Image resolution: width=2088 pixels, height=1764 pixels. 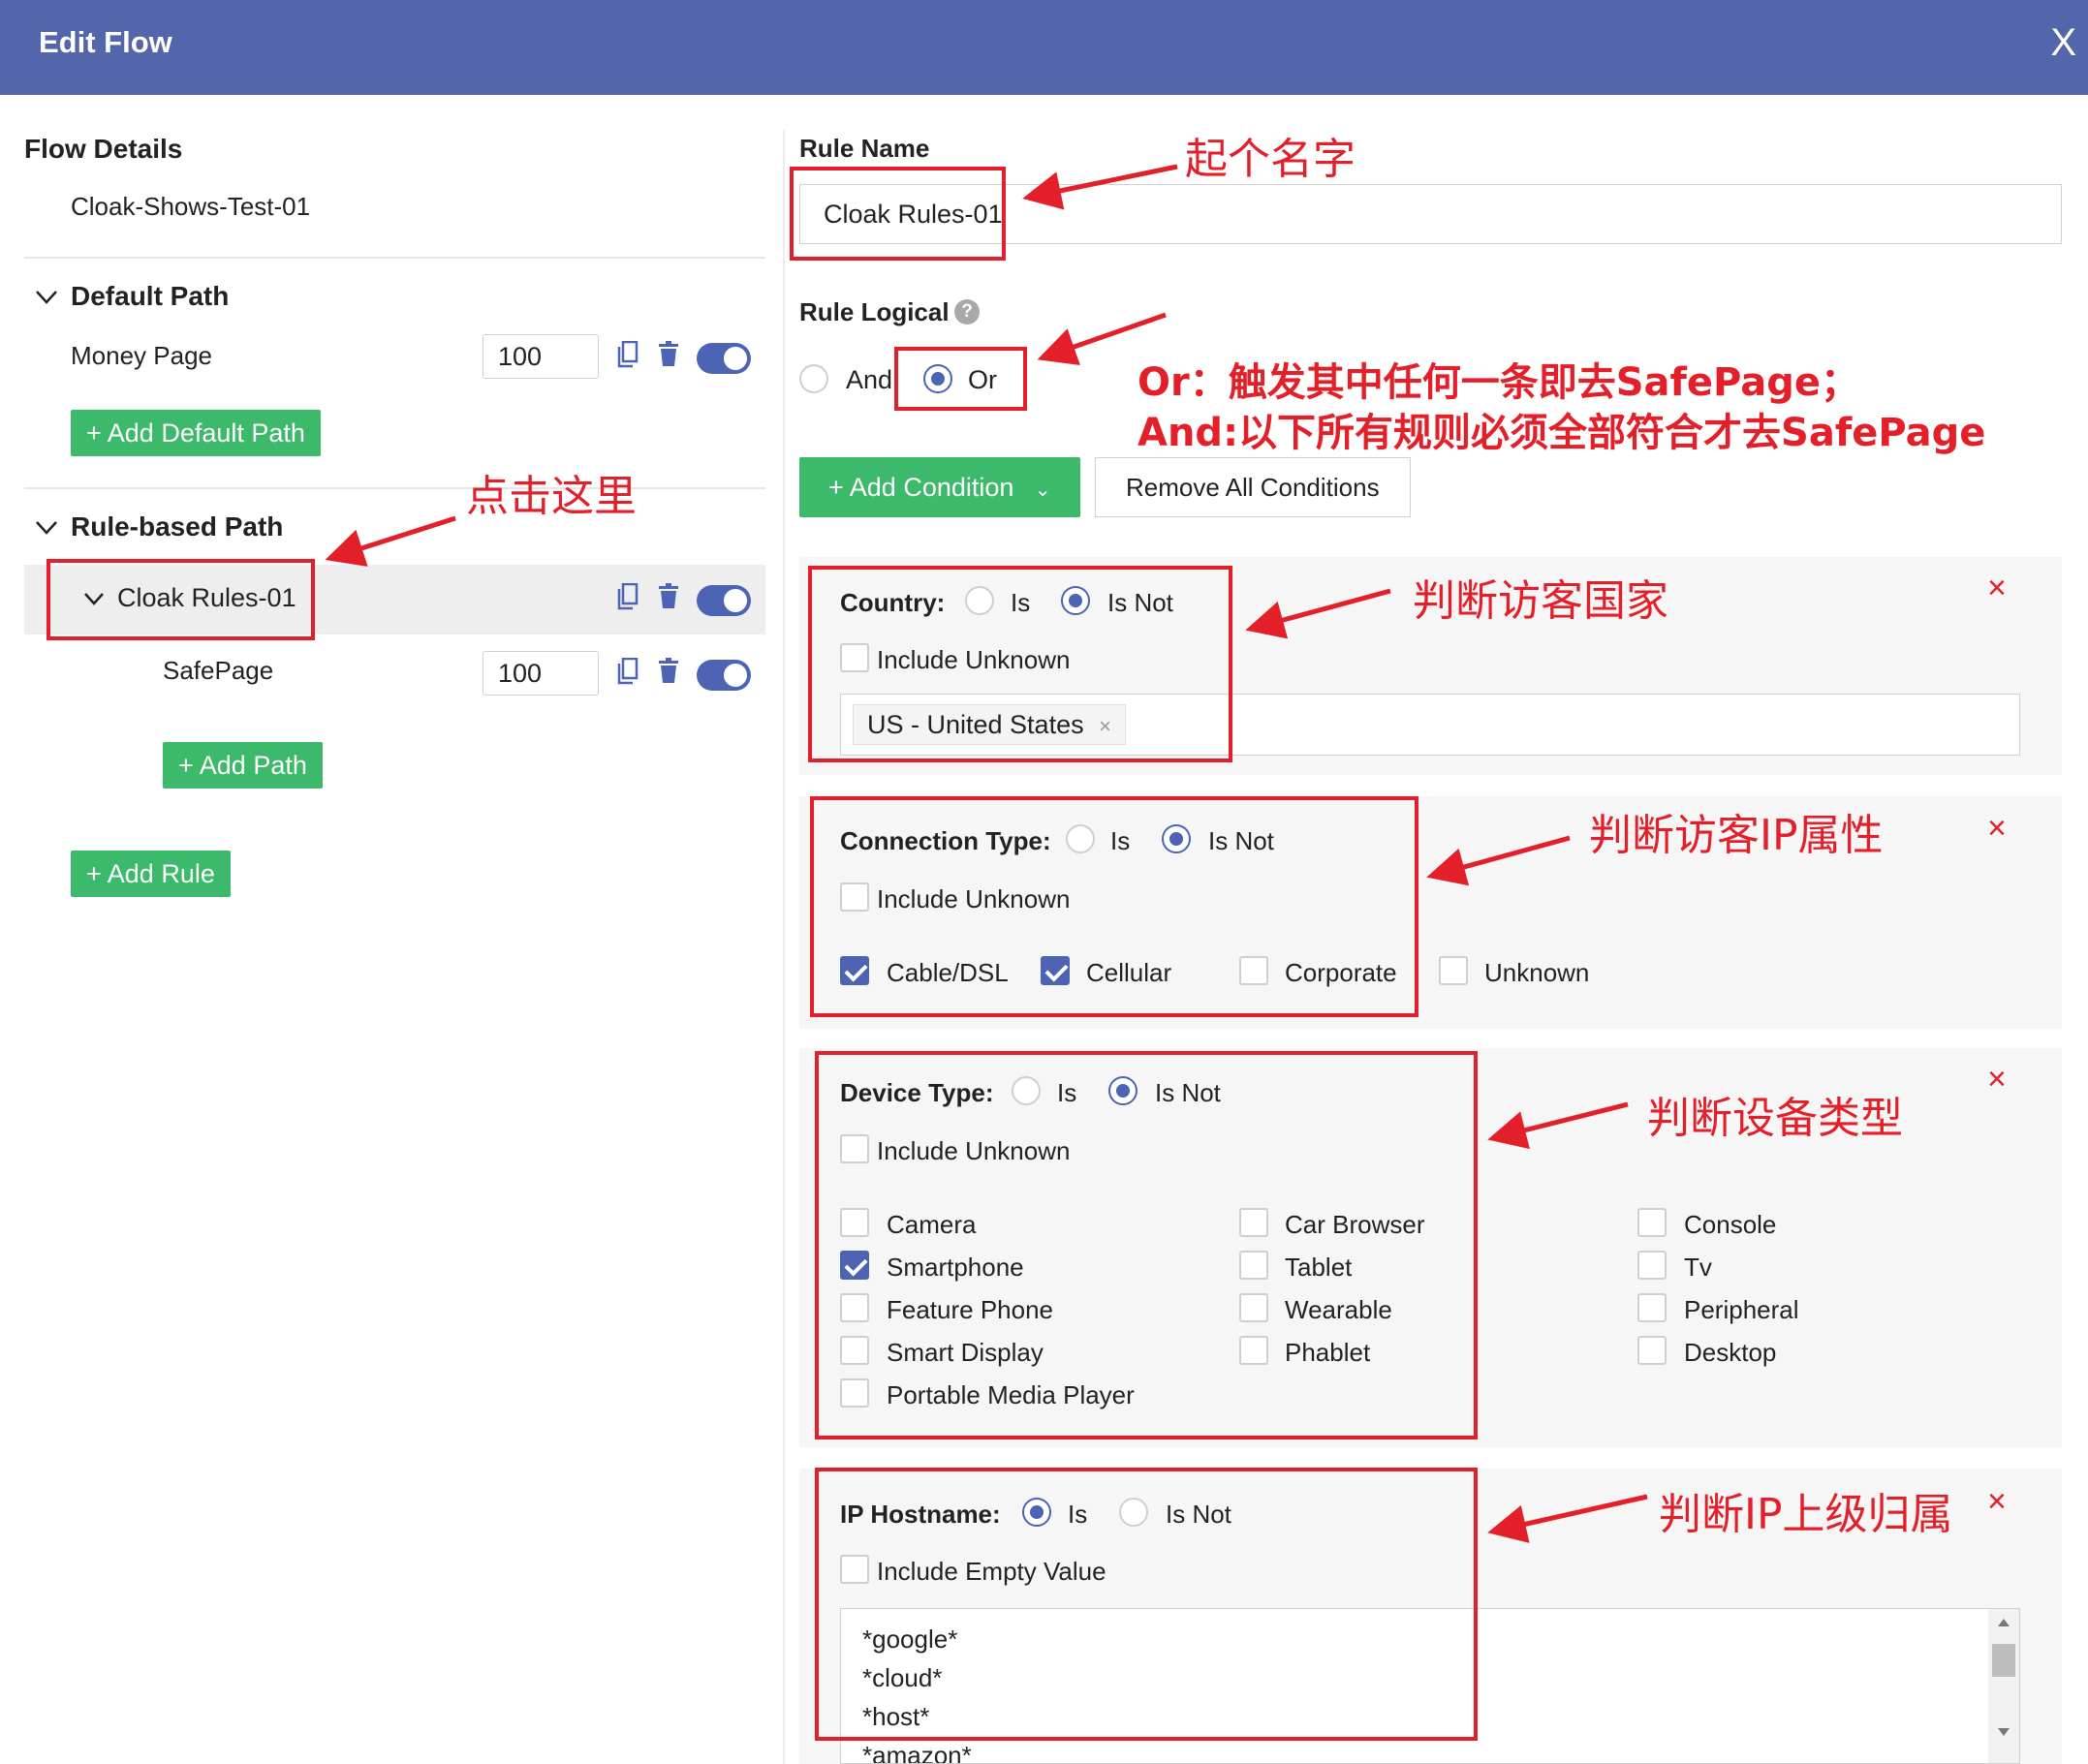 What do you see at coordinates (1540, 601) in the screenshot?
I see `annotation-country-note: 判断访客国家` at bounding box center [1540, 601].